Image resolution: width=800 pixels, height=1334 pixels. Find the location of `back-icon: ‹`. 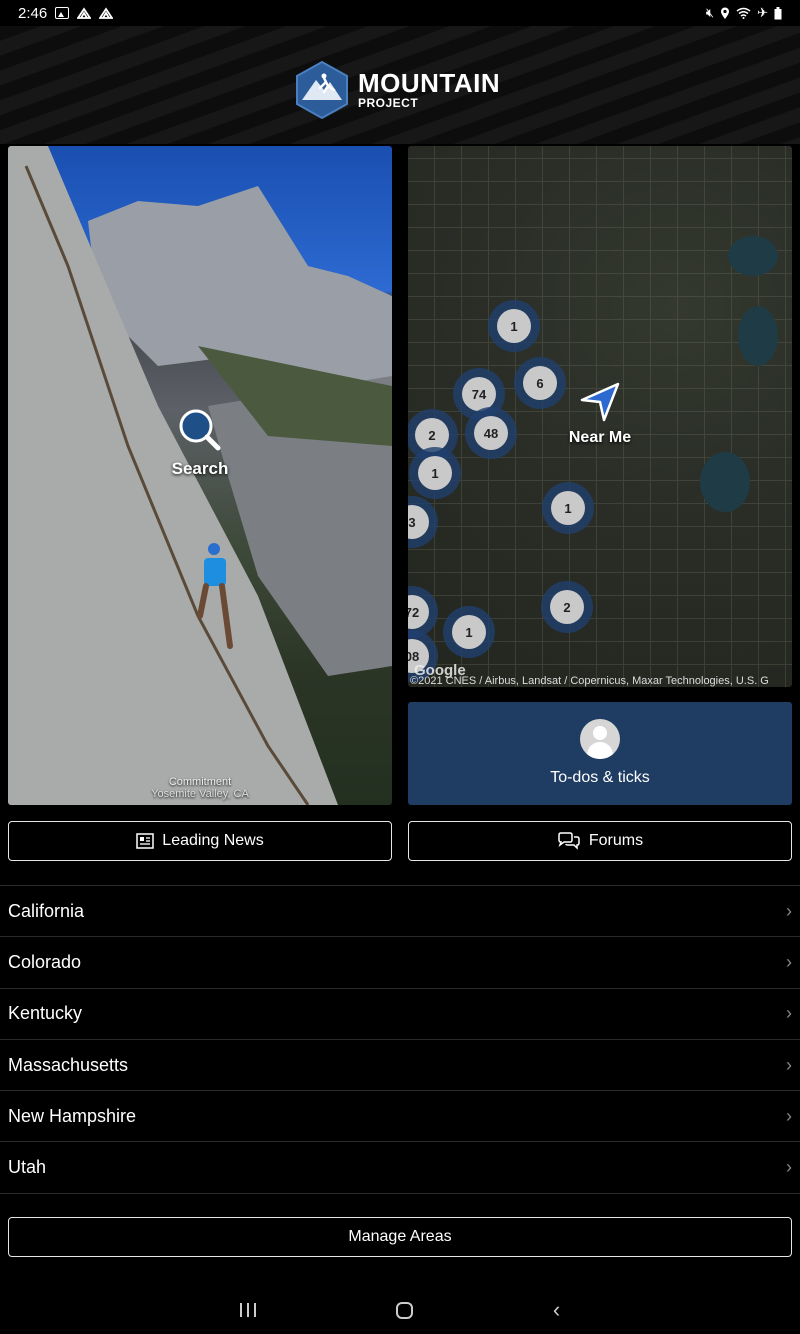

back-icon: ‹ is located at coordinates (556, 1310).